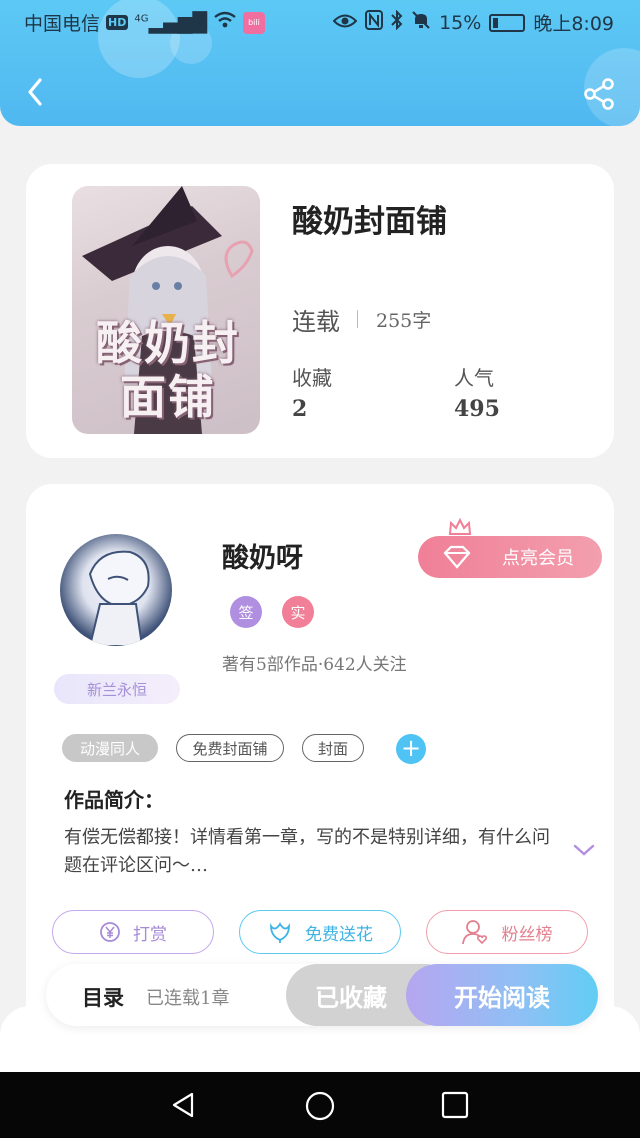 Image resolution: width=640 pixels, height=1138 pixels. I want to click on bluetooth-icon, so click(397, 22).